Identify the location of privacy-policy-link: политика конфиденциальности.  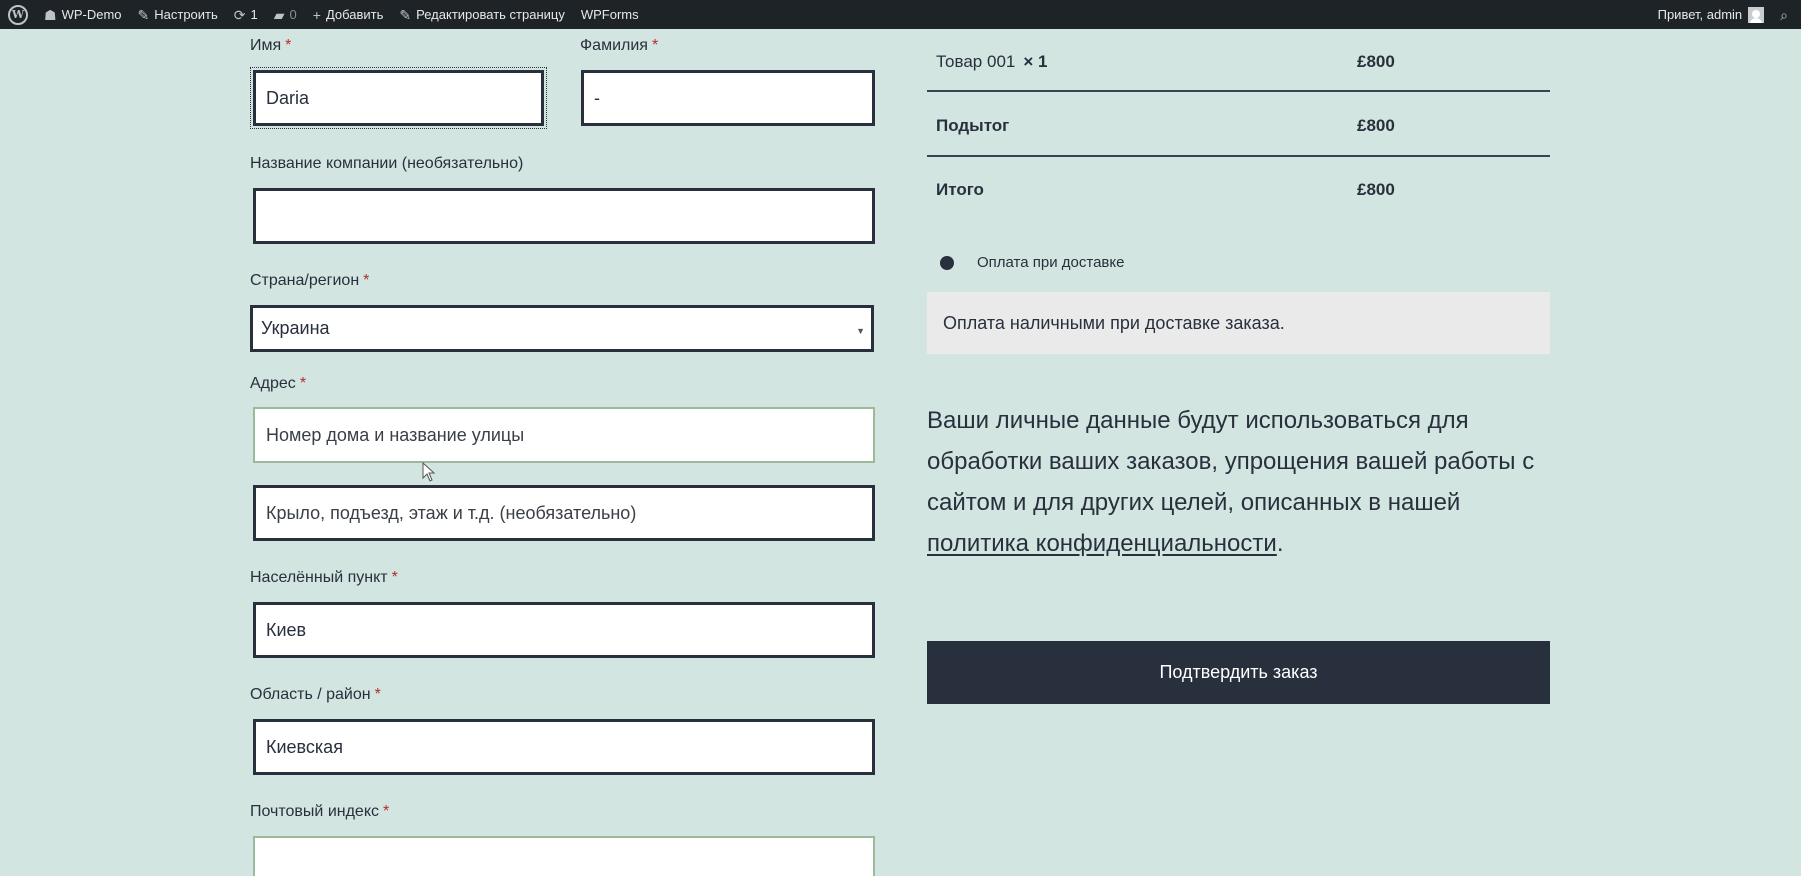
(1102, 543).